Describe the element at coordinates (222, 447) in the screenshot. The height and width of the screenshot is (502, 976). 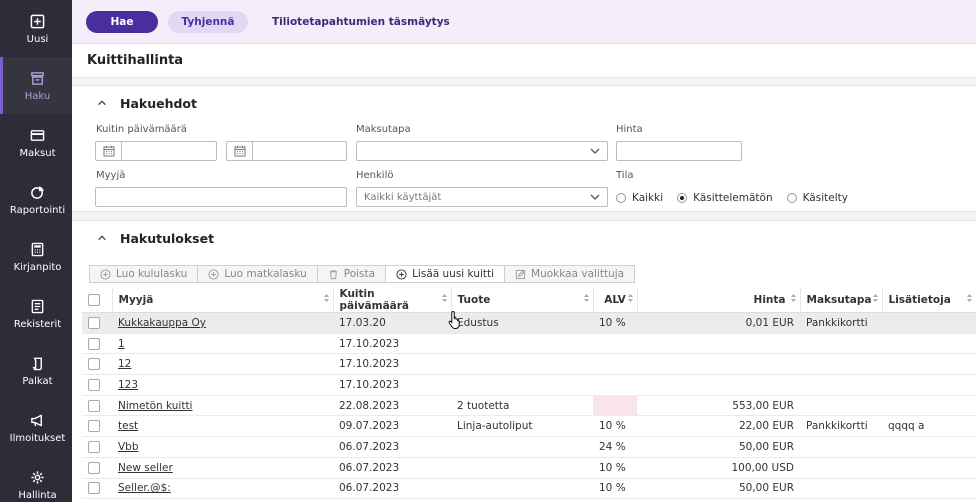
I see `seller-cell: Vbb` at that location.